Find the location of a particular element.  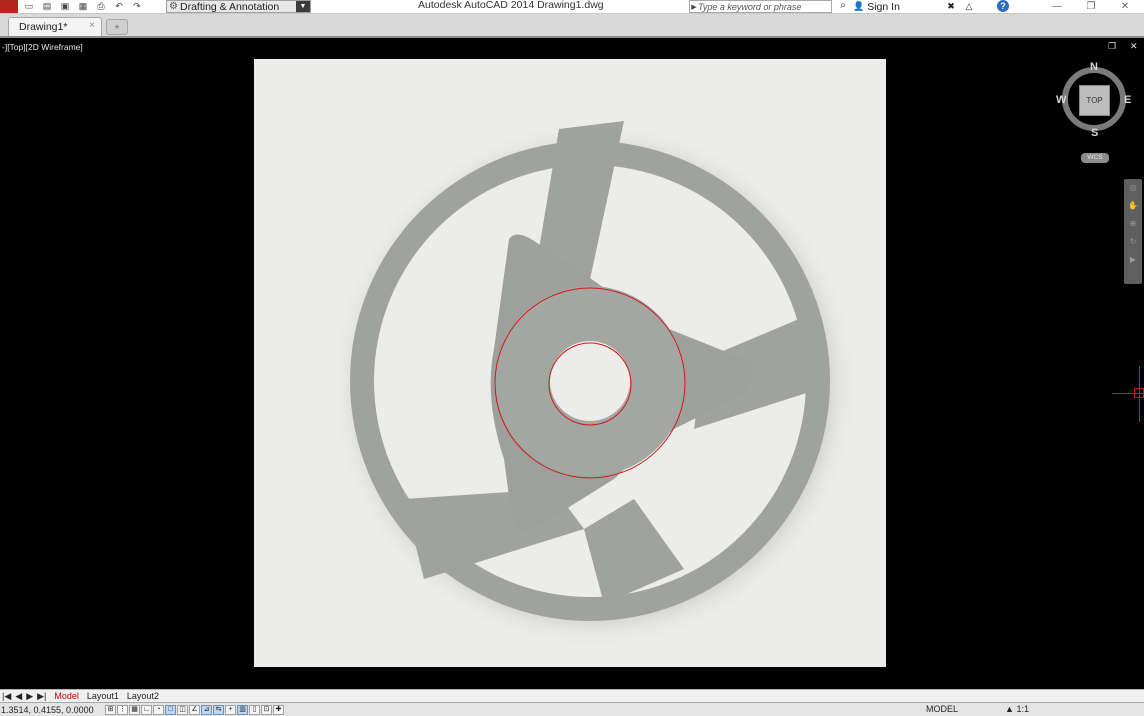

annotation-monitor-icon: ✚ is located at coordinates (278, 709).